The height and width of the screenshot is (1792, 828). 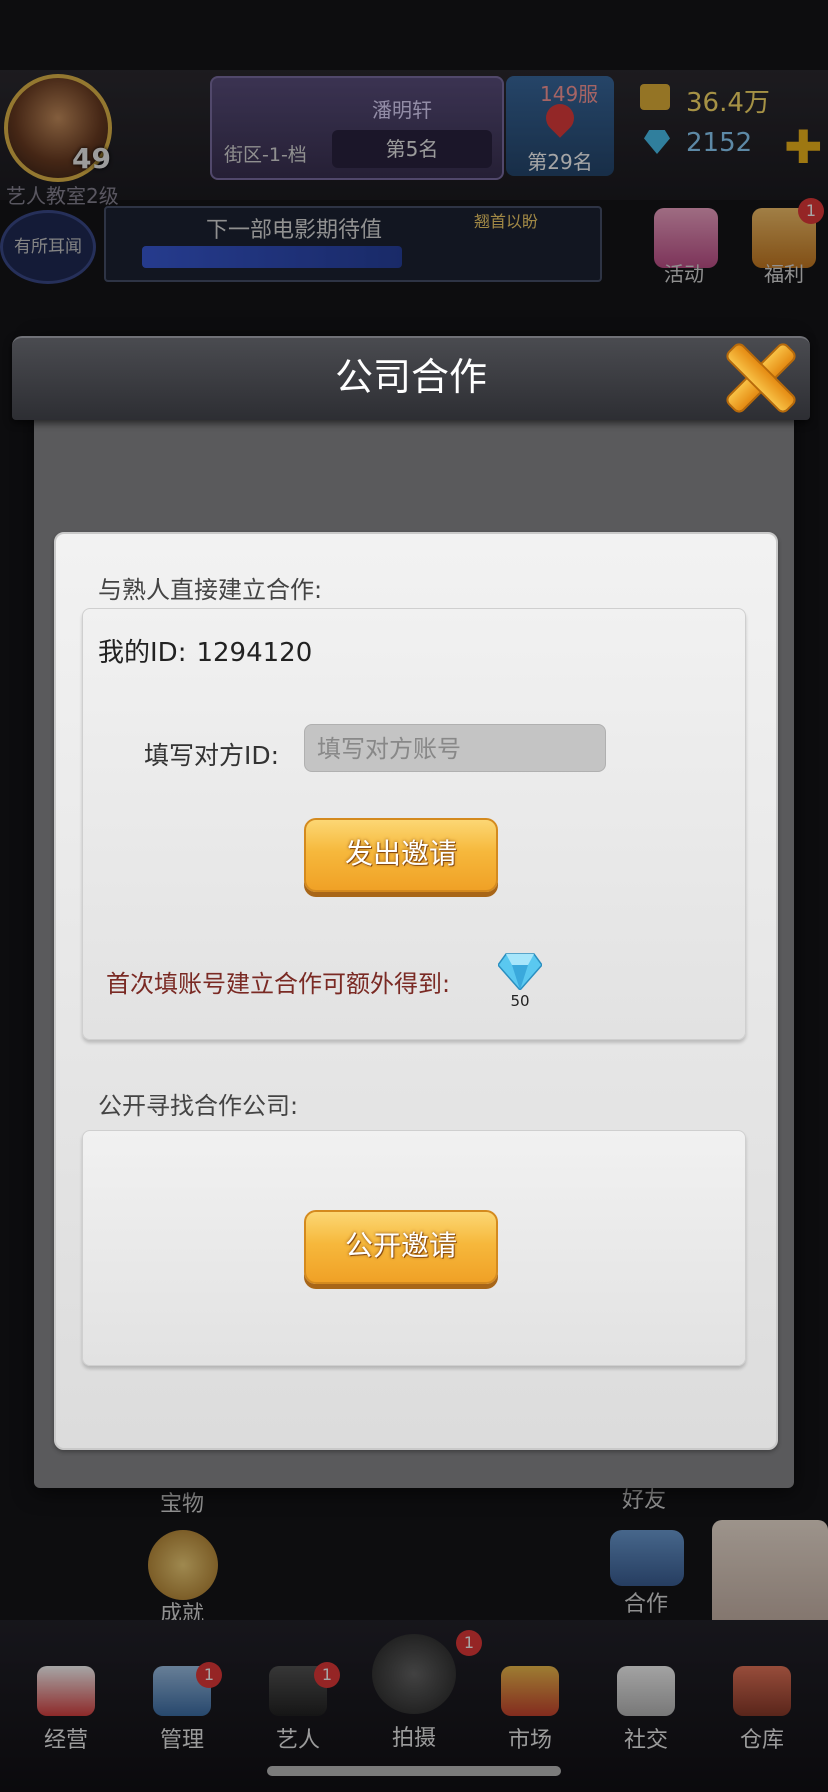 What do you see at coordinates (198, 1106) in the screenshot?
I see `public-section-title: 公开寻找合作公司:` at bounding box center [198, 1106].